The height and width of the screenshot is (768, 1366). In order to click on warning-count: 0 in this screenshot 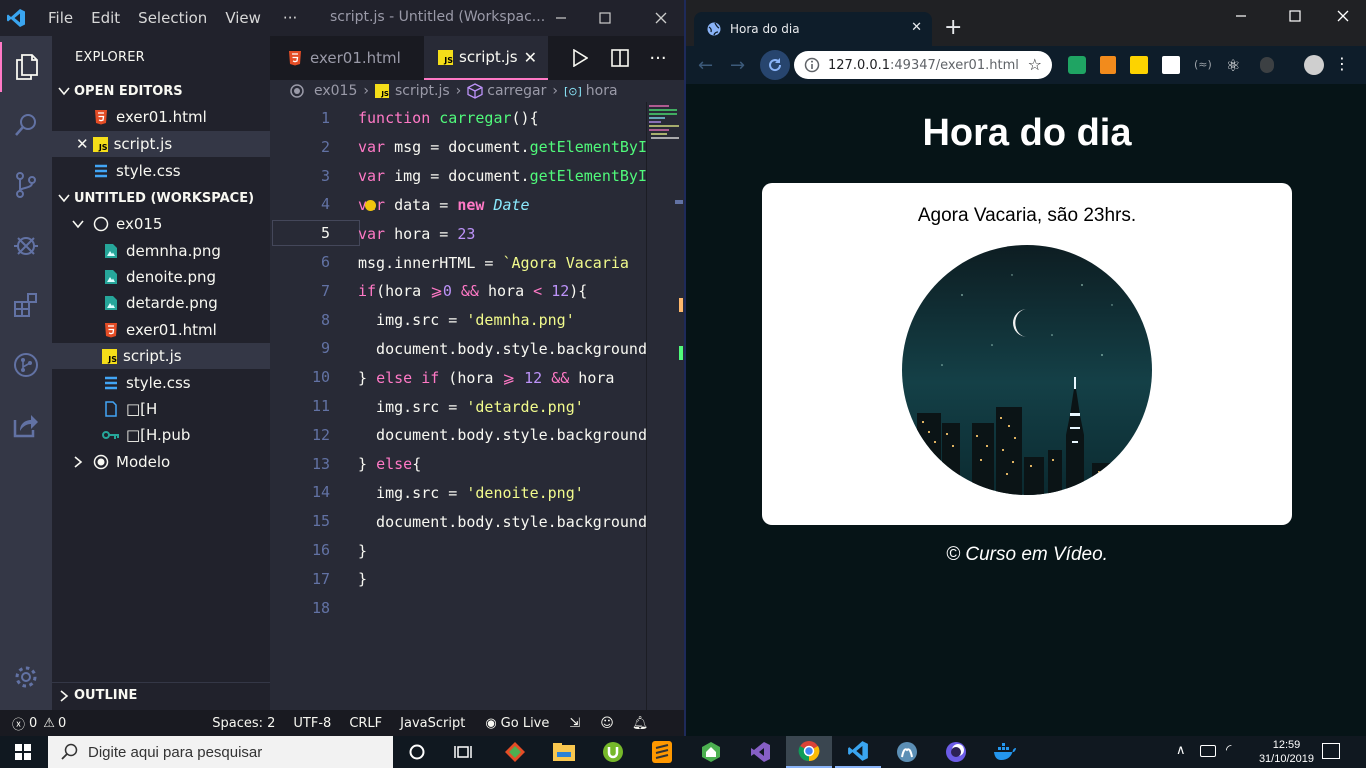, I will do `click(62, 723)`.